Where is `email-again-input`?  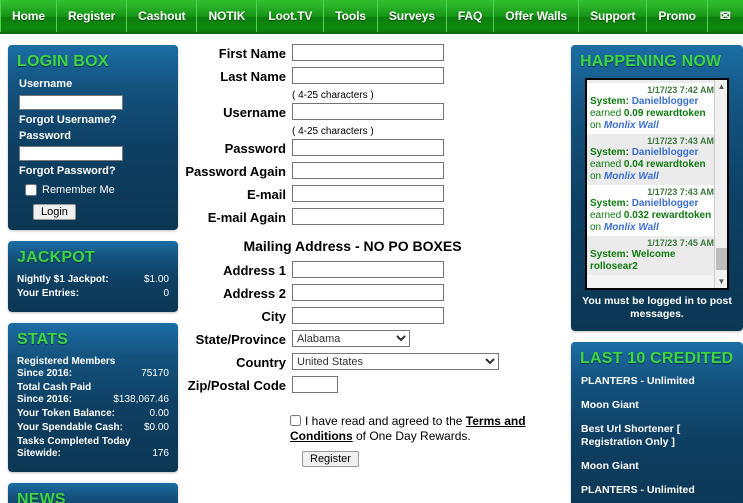
email-again-input is located at coordinates (368, 216).